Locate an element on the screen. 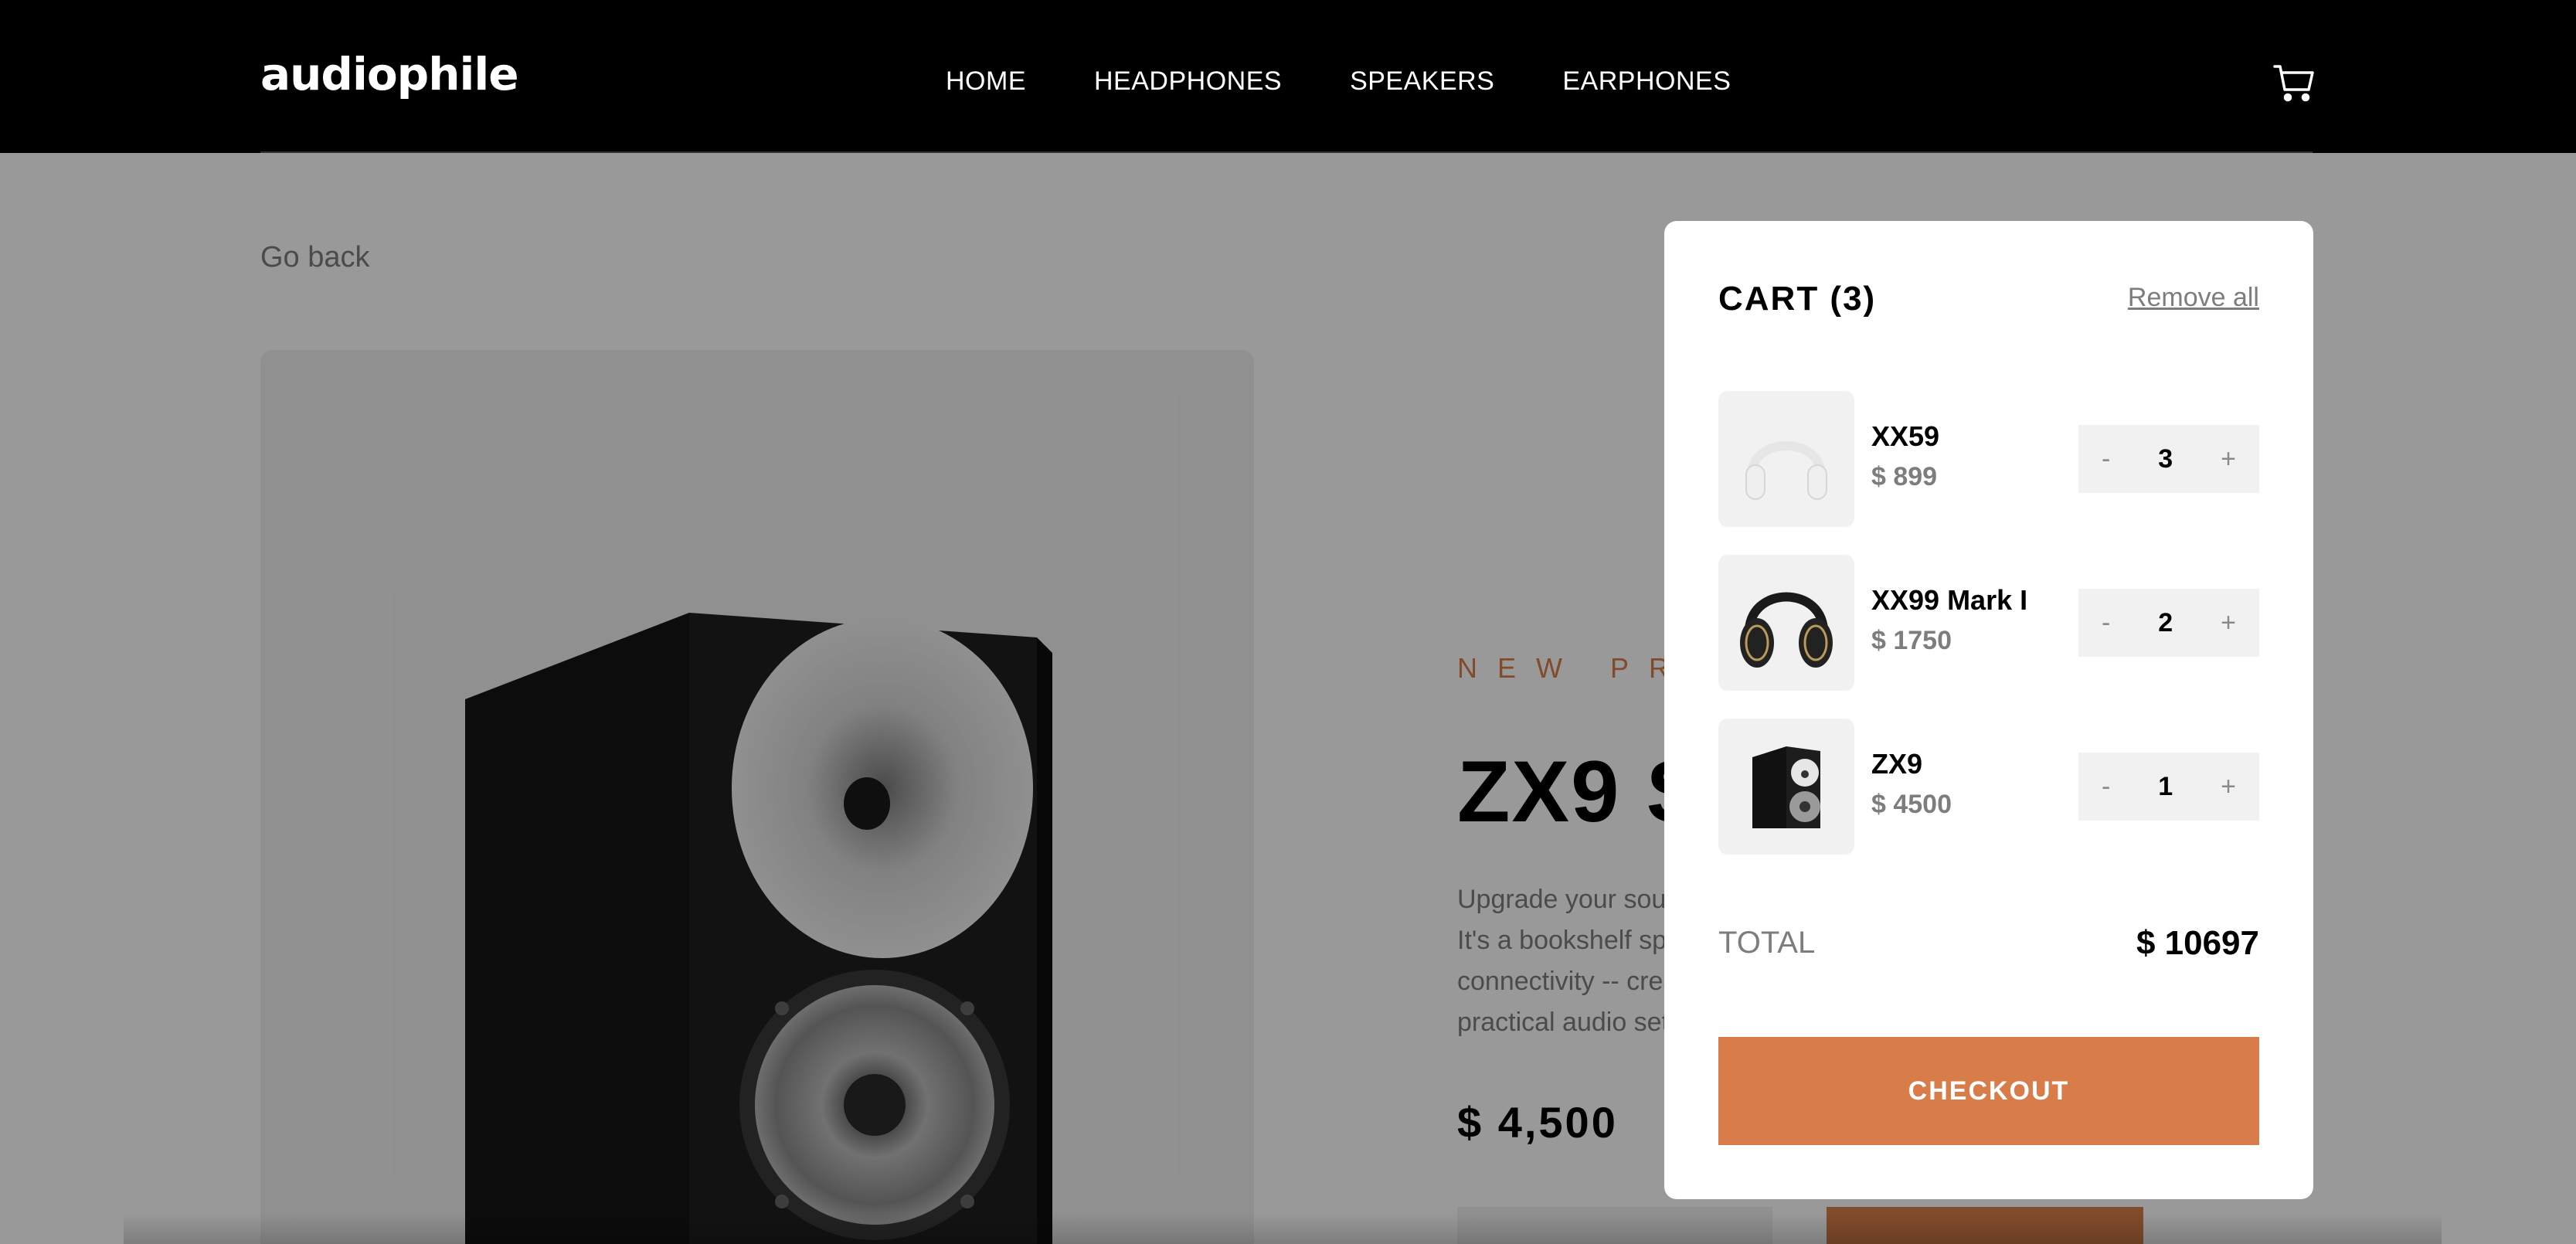 The image size is (2576, 1244). cart-item-price: $ 4500 is located at coordinates (1911, 805).